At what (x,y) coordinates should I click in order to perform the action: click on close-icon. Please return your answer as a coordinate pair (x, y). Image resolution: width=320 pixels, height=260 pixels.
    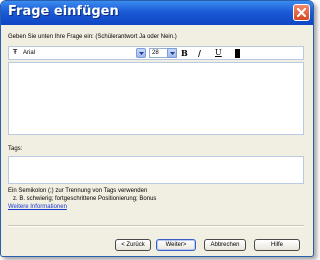
    Looking at the image, I should click on (301, 12).